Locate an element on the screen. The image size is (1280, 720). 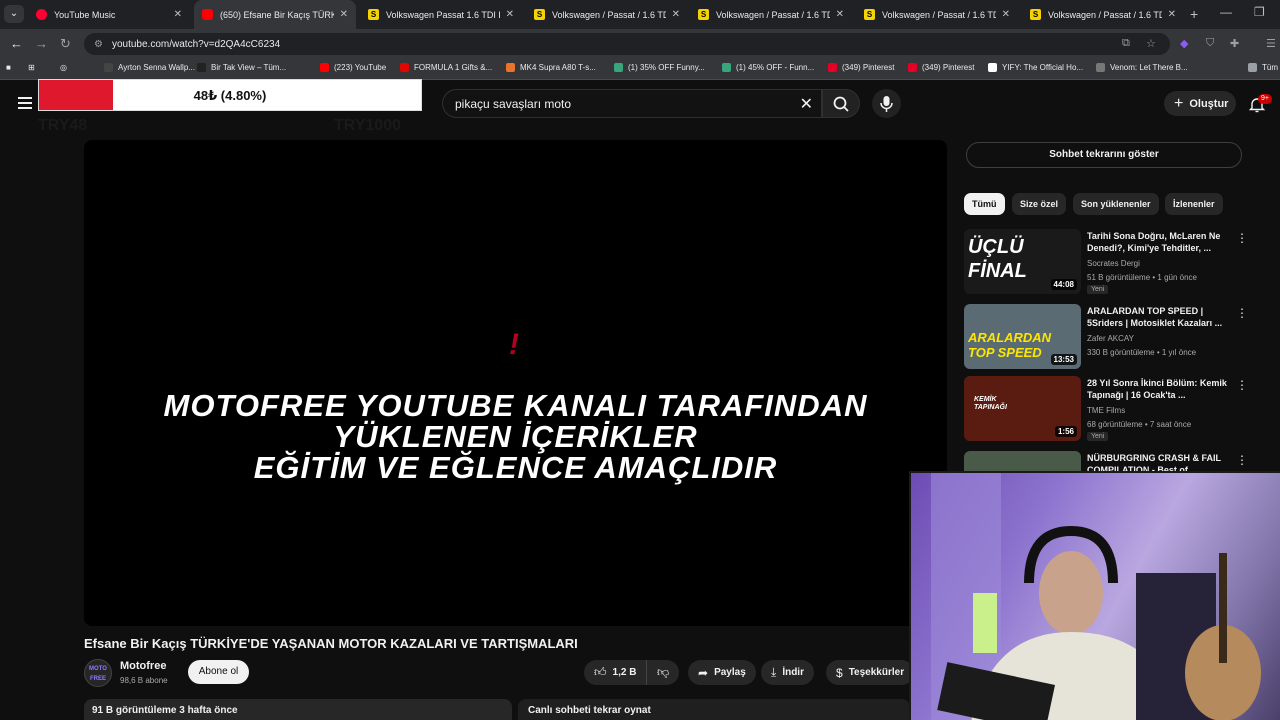
bookmark-label: (349) Pinterest is located at coordinates (948, 67).